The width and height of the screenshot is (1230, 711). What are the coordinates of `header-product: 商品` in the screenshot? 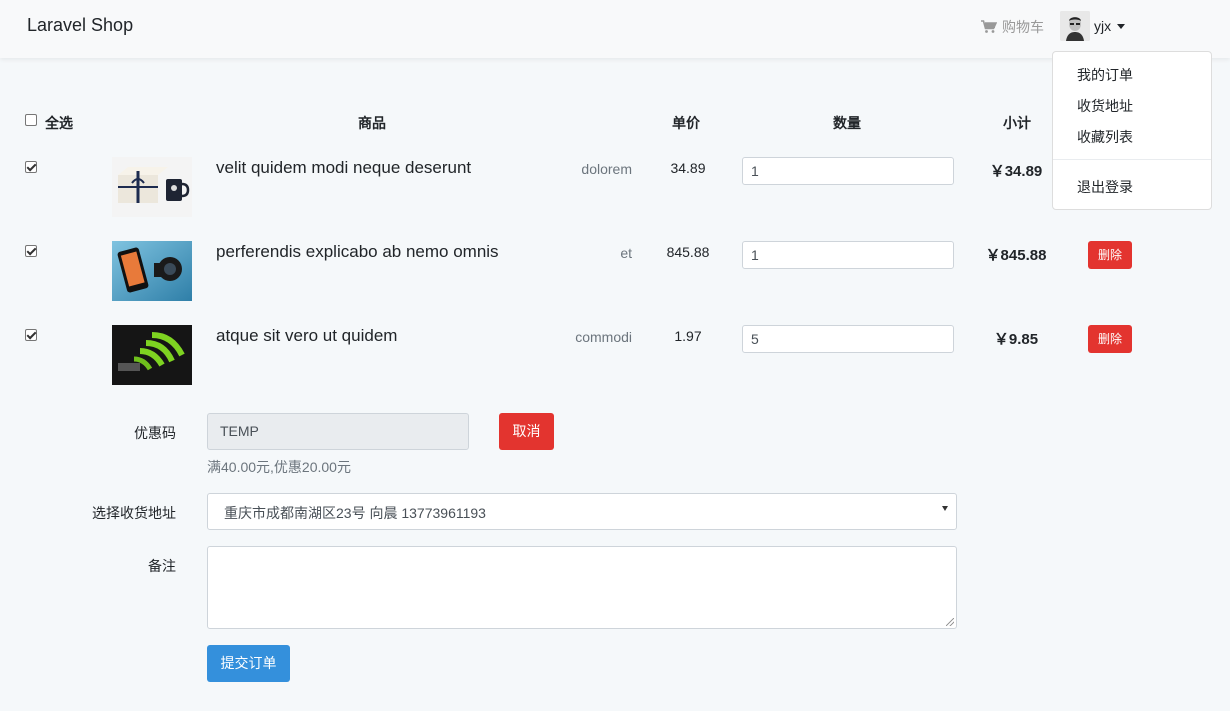 It's located at (372, 123).